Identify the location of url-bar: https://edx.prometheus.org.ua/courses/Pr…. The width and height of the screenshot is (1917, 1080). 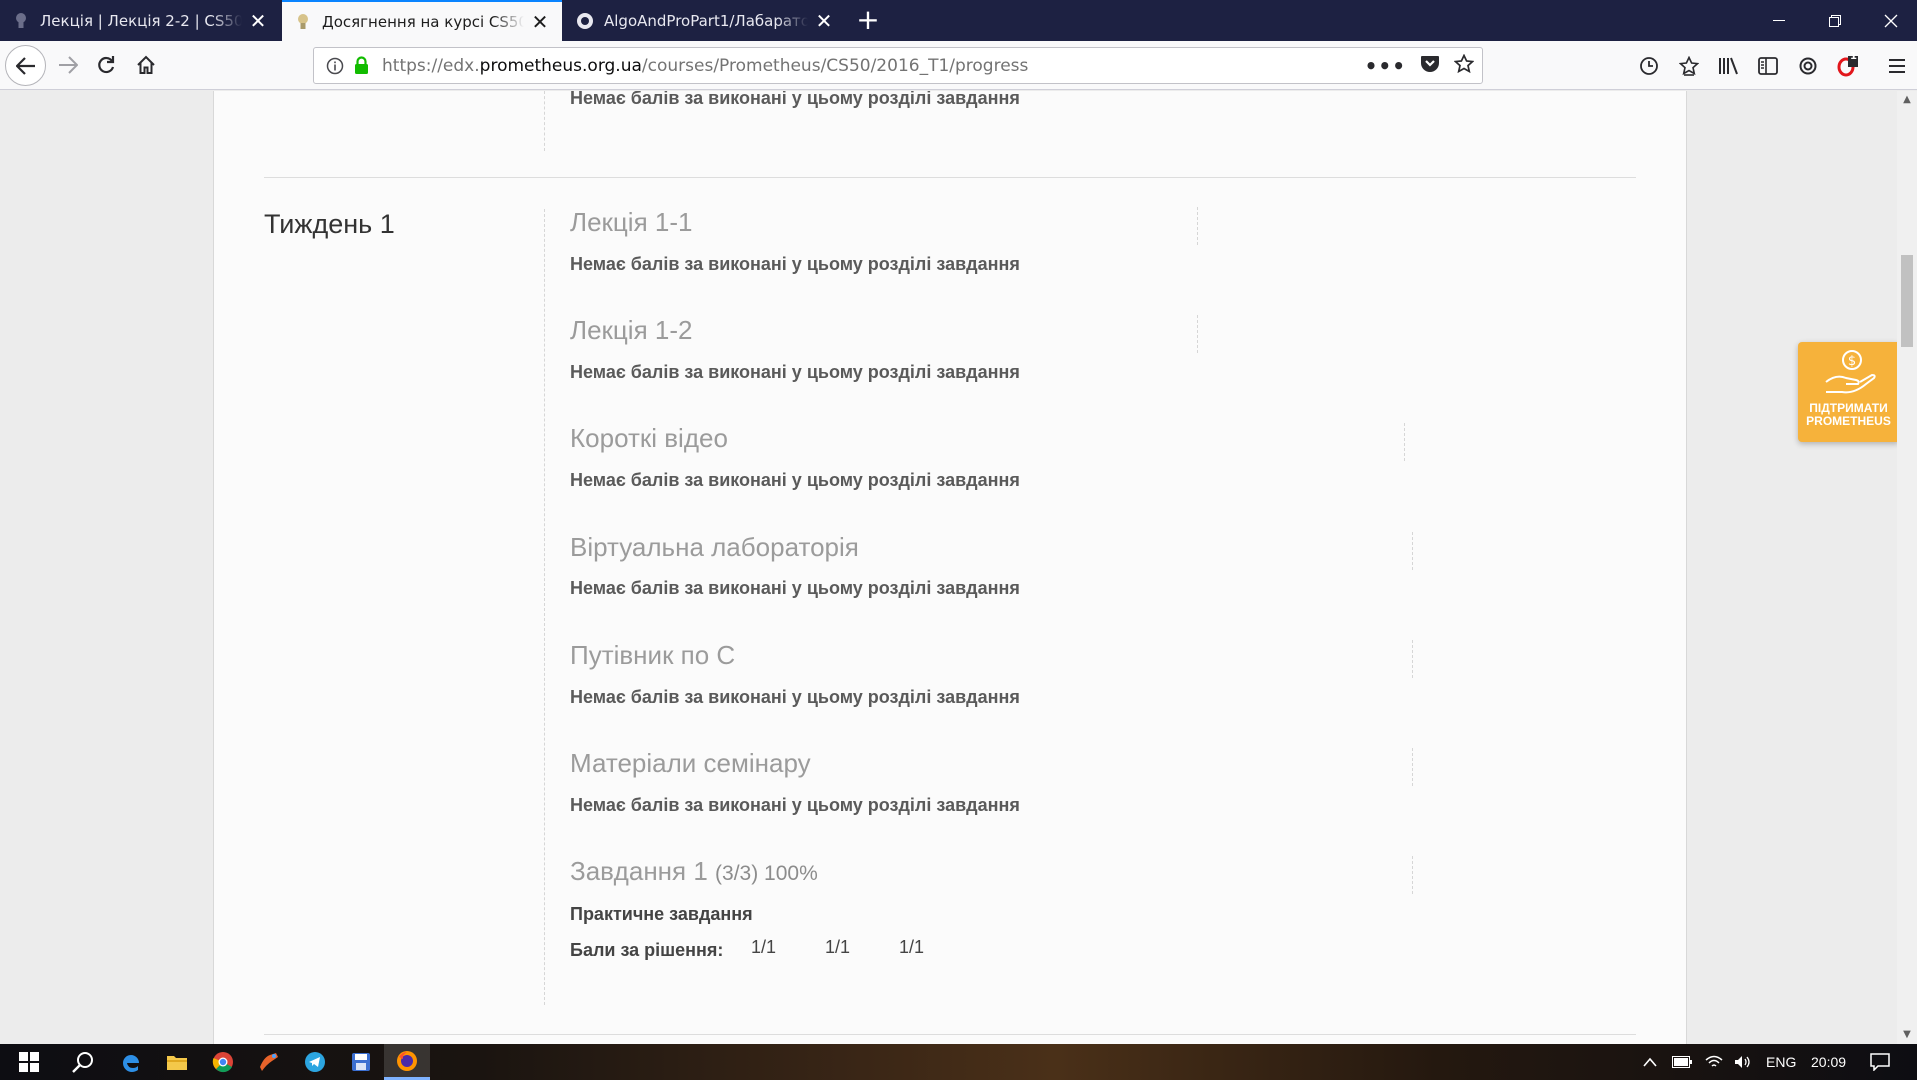
(898, 65).